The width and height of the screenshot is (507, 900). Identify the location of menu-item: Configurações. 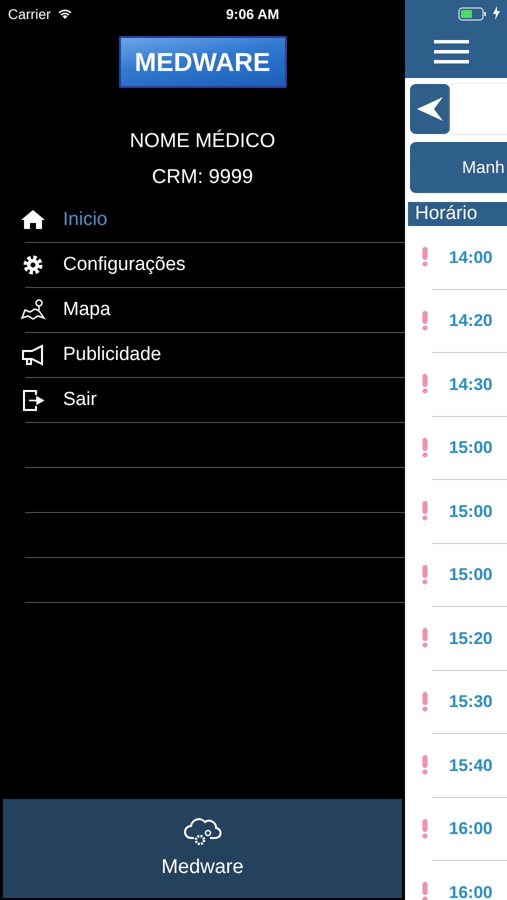
(215, 265).